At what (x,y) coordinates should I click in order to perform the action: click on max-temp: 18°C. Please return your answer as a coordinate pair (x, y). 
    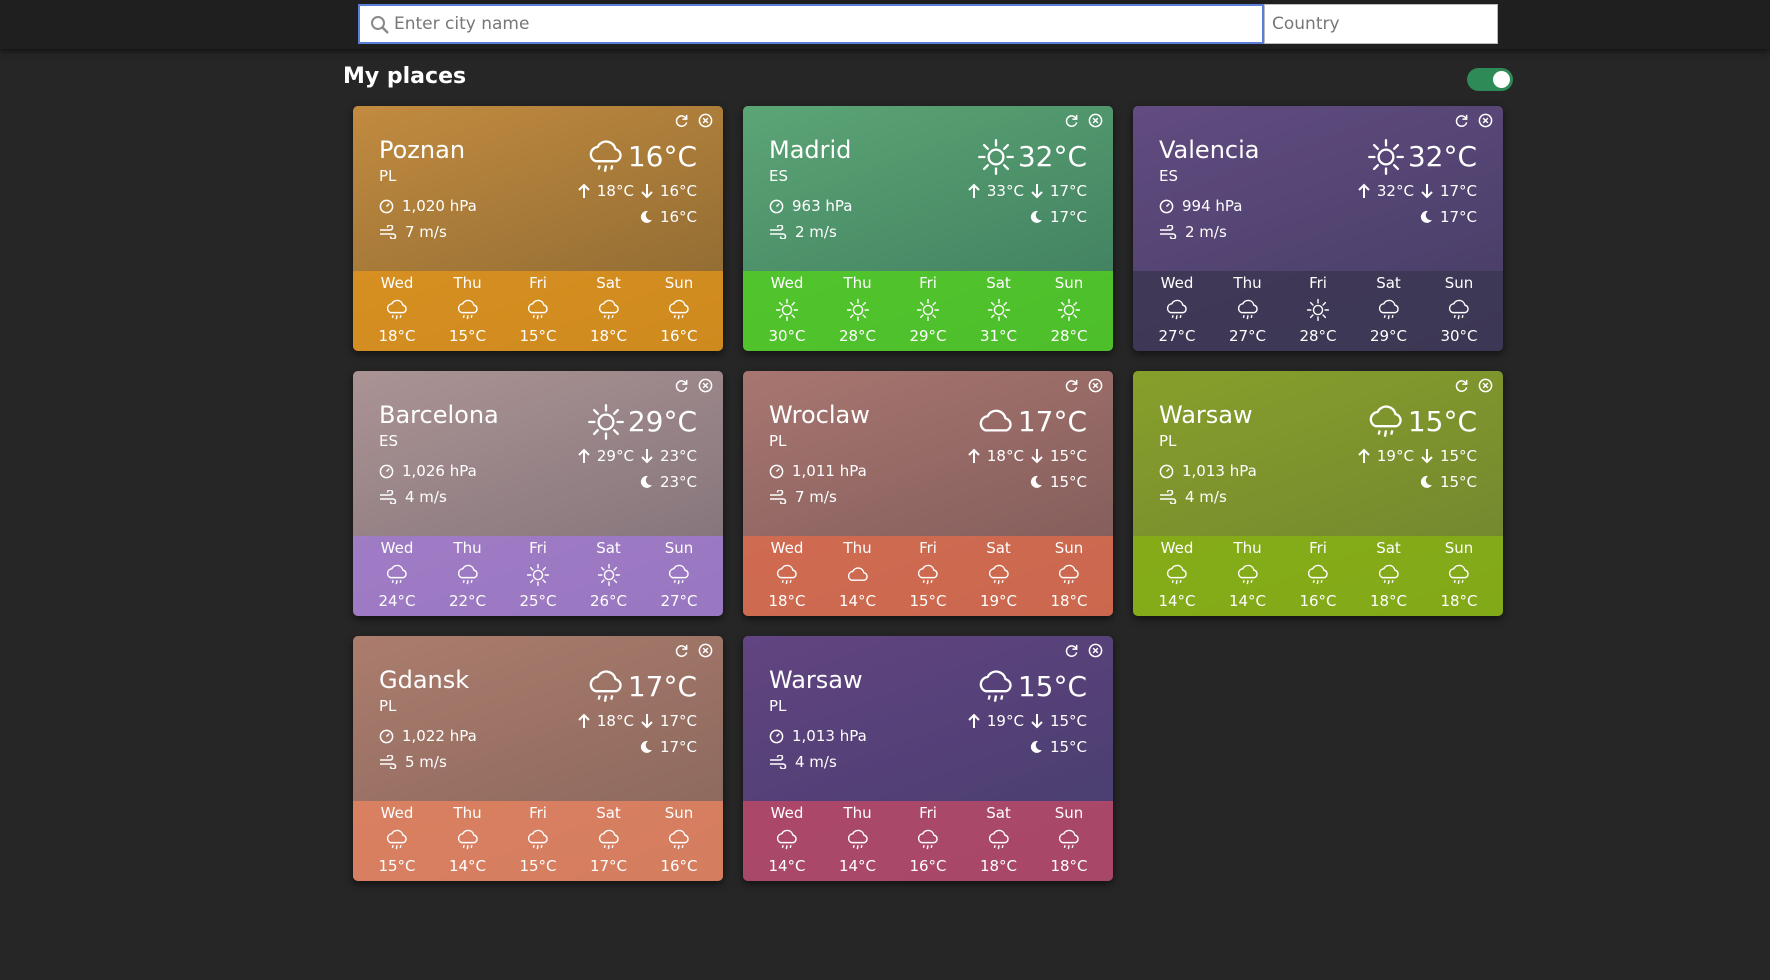
    Looking at the image, I should click on (615, 191).